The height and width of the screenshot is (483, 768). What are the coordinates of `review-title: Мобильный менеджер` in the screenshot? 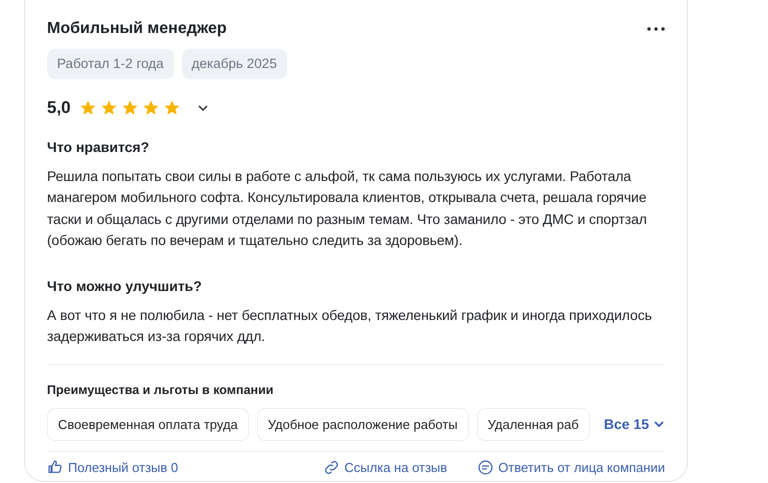 It's located at (137, 29).